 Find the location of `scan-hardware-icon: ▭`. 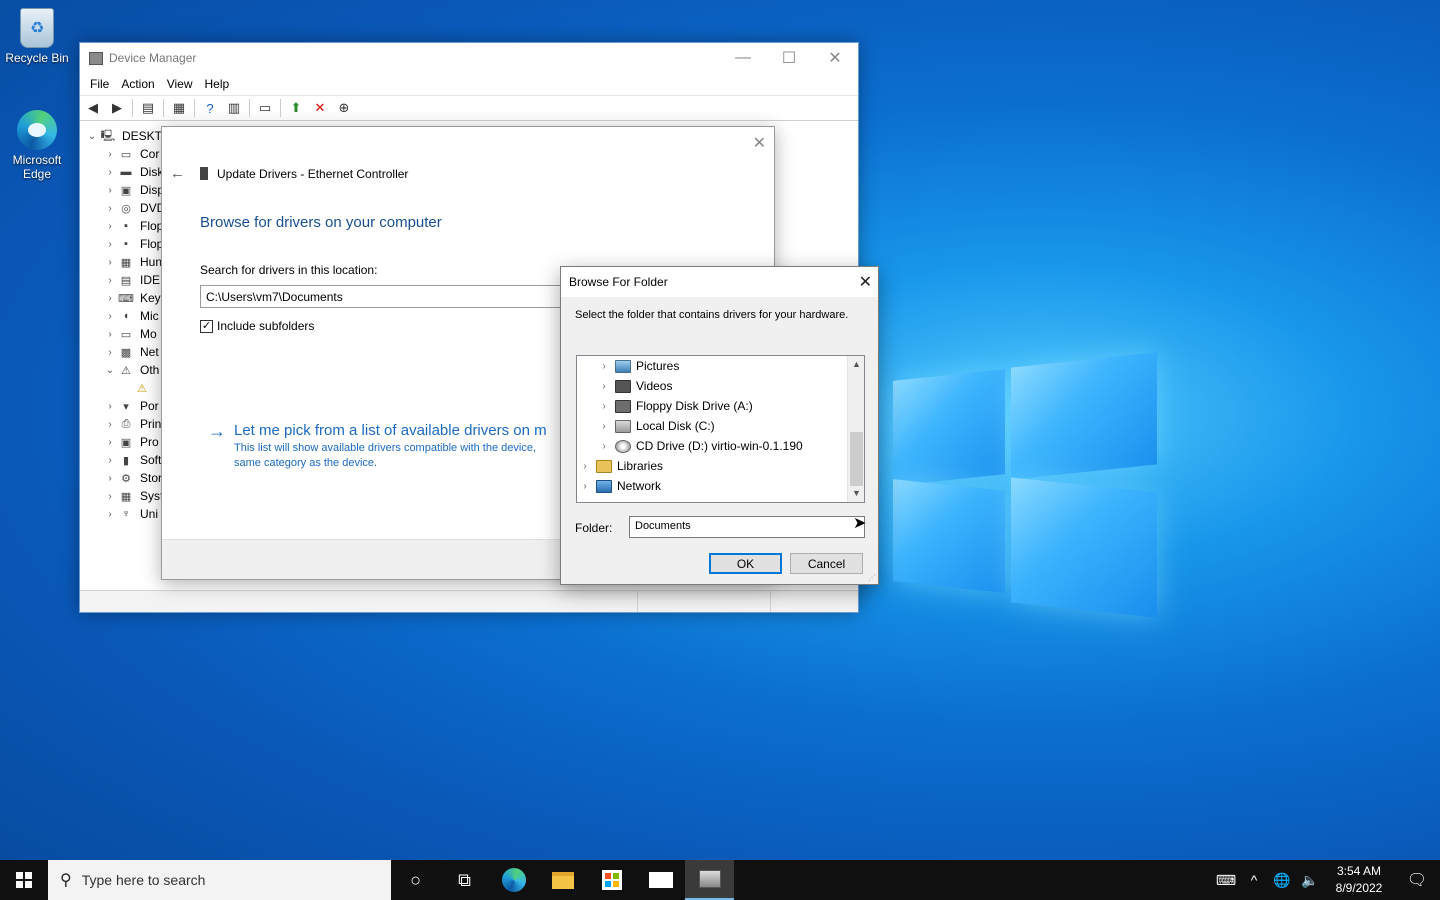

scan-hardware-icon: ▭ is located at coordinates (265, 108).